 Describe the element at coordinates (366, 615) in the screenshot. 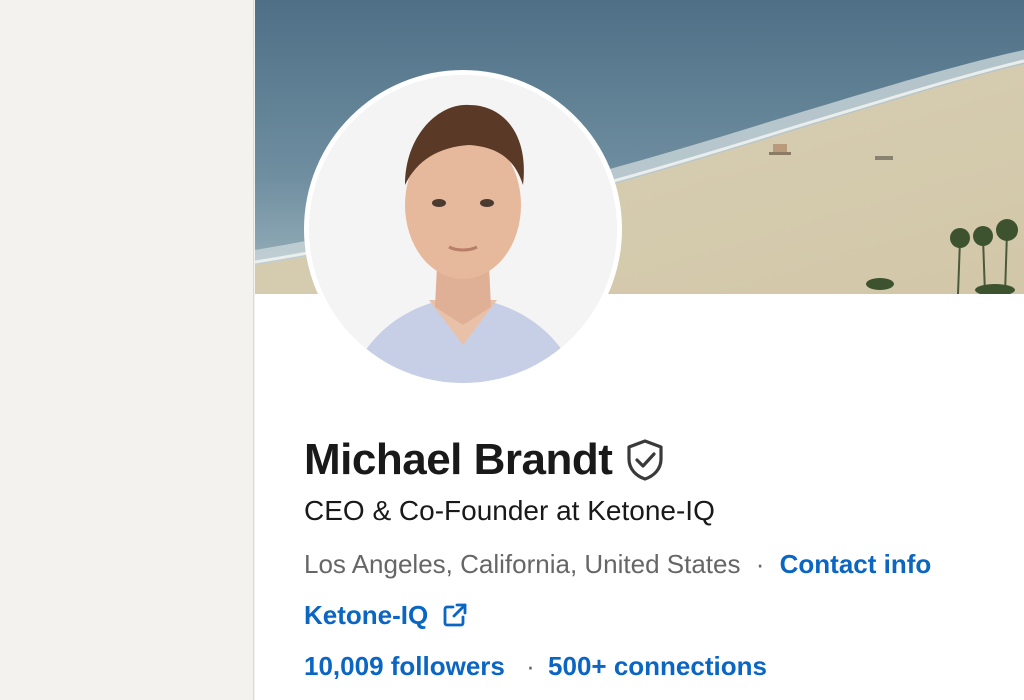

I see `website-link: Ketone-IQ` at that location.